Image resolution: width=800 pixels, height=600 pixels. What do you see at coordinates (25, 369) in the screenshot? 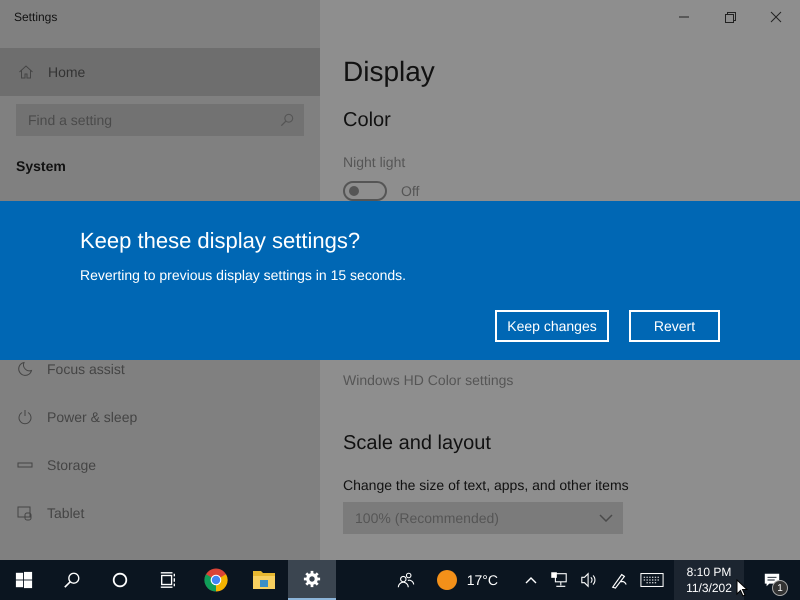
I see `moon-icon` at bounding box center [25, 369].